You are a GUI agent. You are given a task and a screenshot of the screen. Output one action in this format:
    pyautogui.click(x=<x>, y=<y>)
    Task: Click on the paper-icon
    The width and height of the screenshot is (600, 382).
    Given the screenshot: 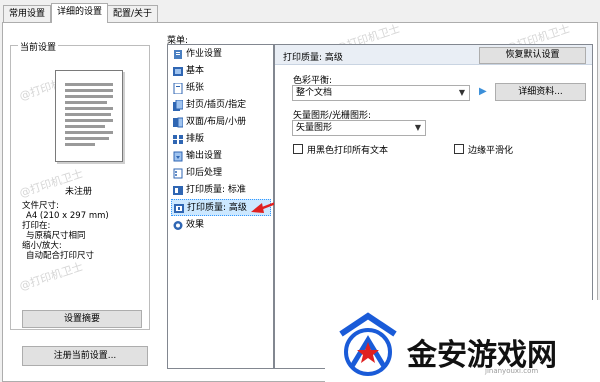 What is the action you would take?
    pyautogui.click(x=178, y=88)
    